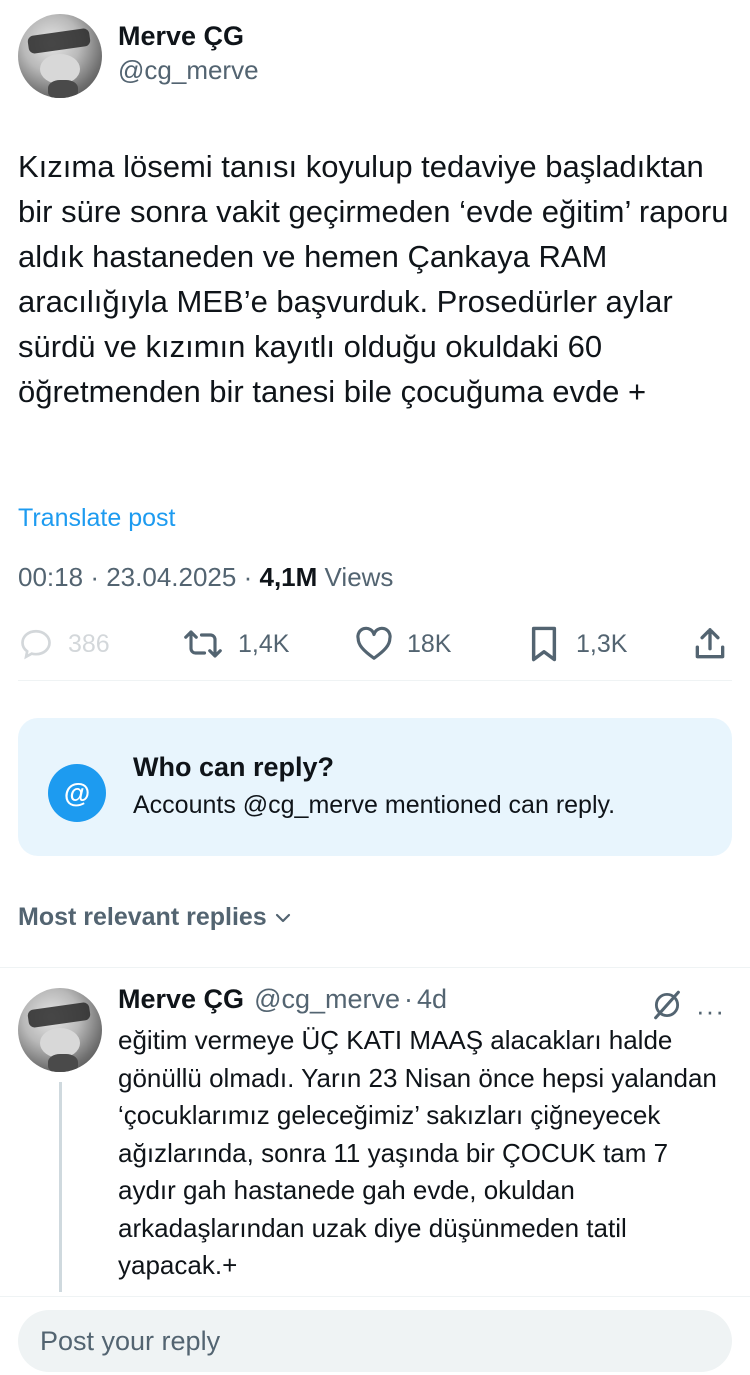  Describe the element at coordinates (50, 577) in the screenshot. I see `post-time: 00:18` at that location.